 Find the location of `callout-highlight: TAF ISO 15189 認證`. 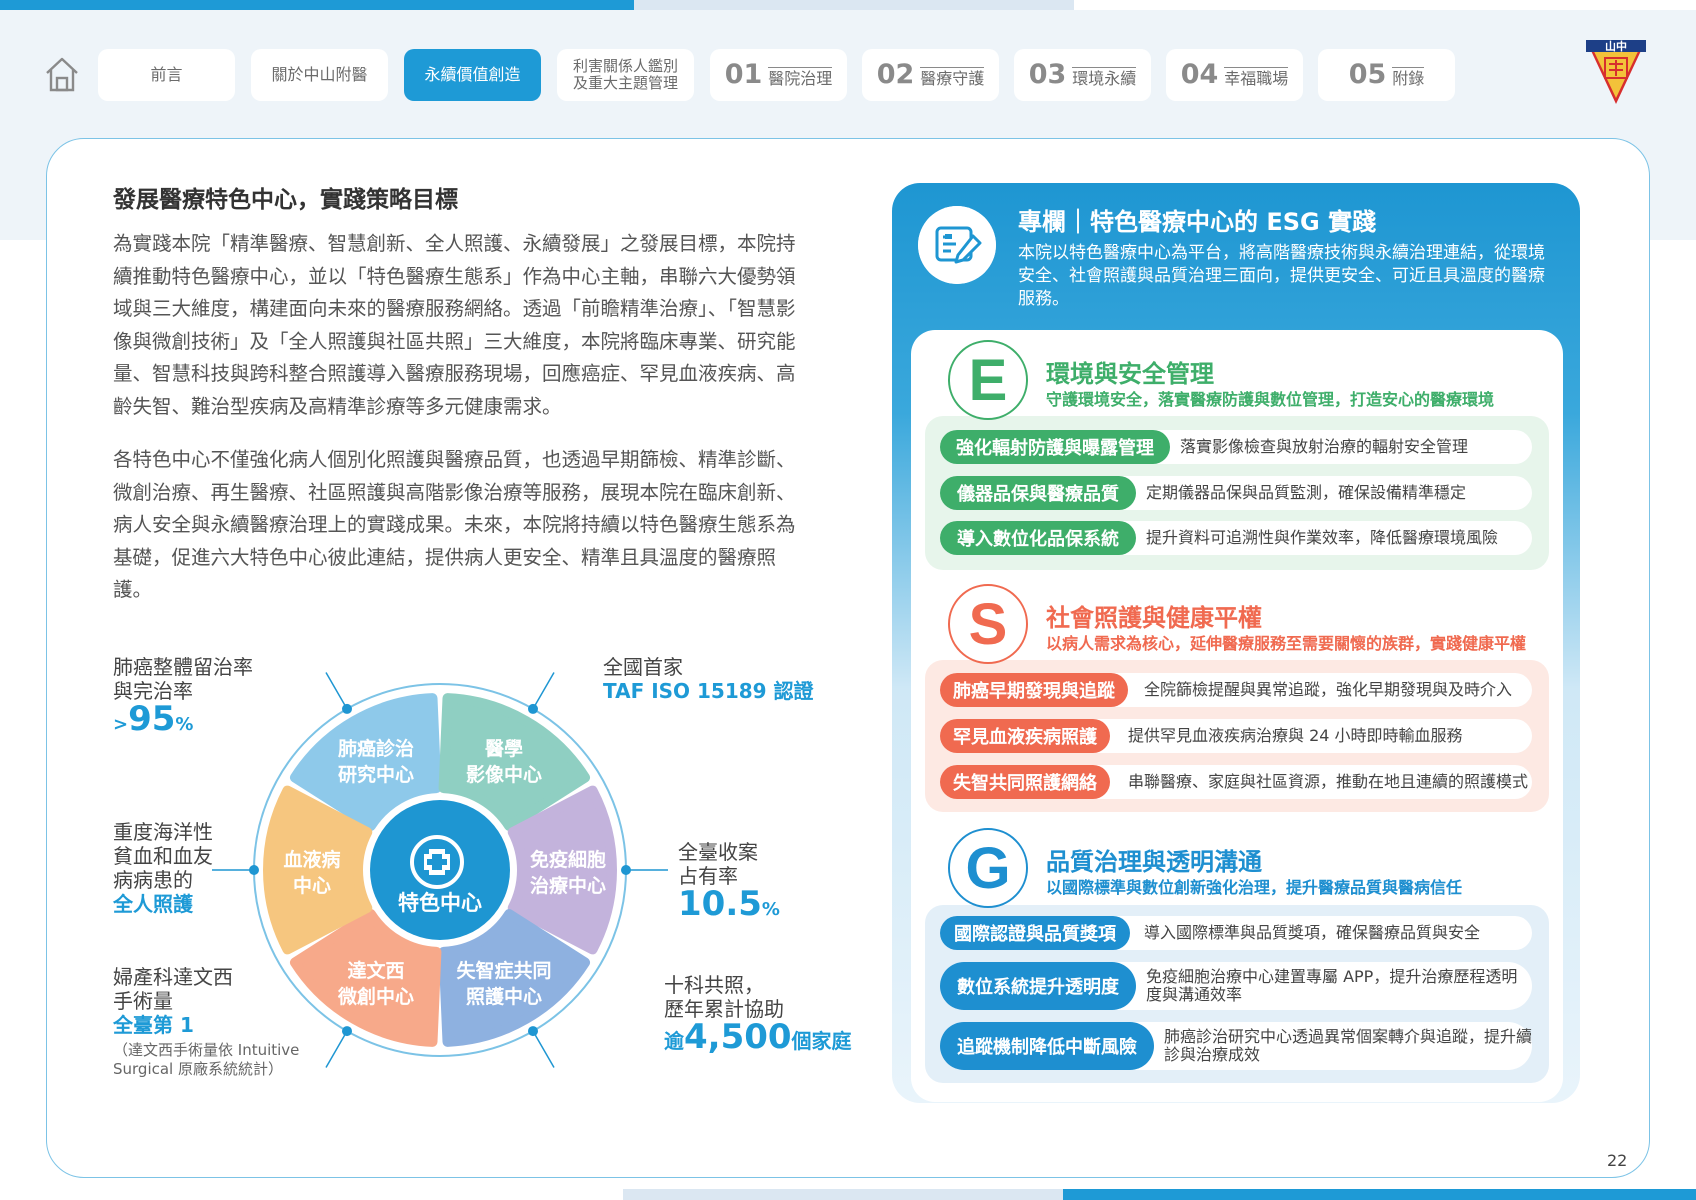

callout-highlight: TAF ISO 15189 認證 is located at coordinates (708, 691).